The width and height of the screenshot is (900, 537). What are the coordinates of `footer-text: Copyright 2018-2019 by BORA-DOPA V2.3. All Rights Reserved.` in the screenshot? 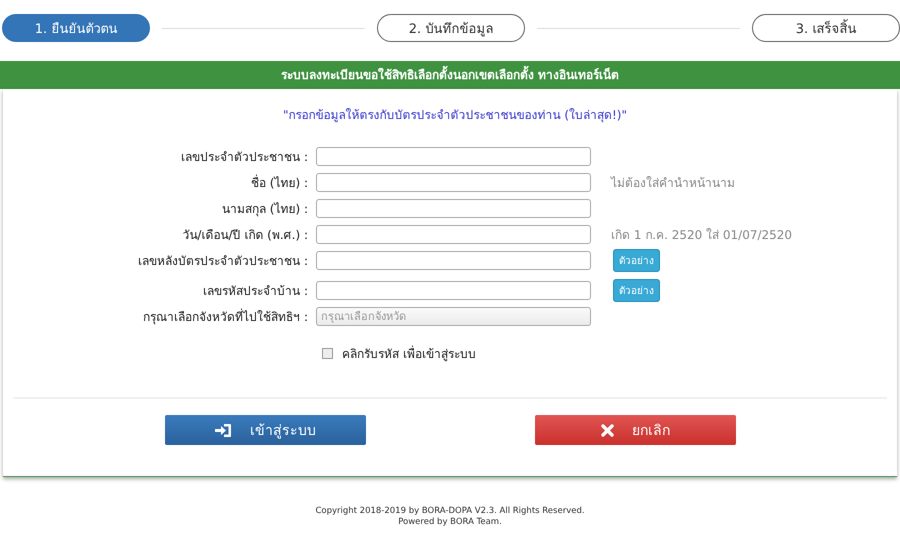 It's located at (450, 511).